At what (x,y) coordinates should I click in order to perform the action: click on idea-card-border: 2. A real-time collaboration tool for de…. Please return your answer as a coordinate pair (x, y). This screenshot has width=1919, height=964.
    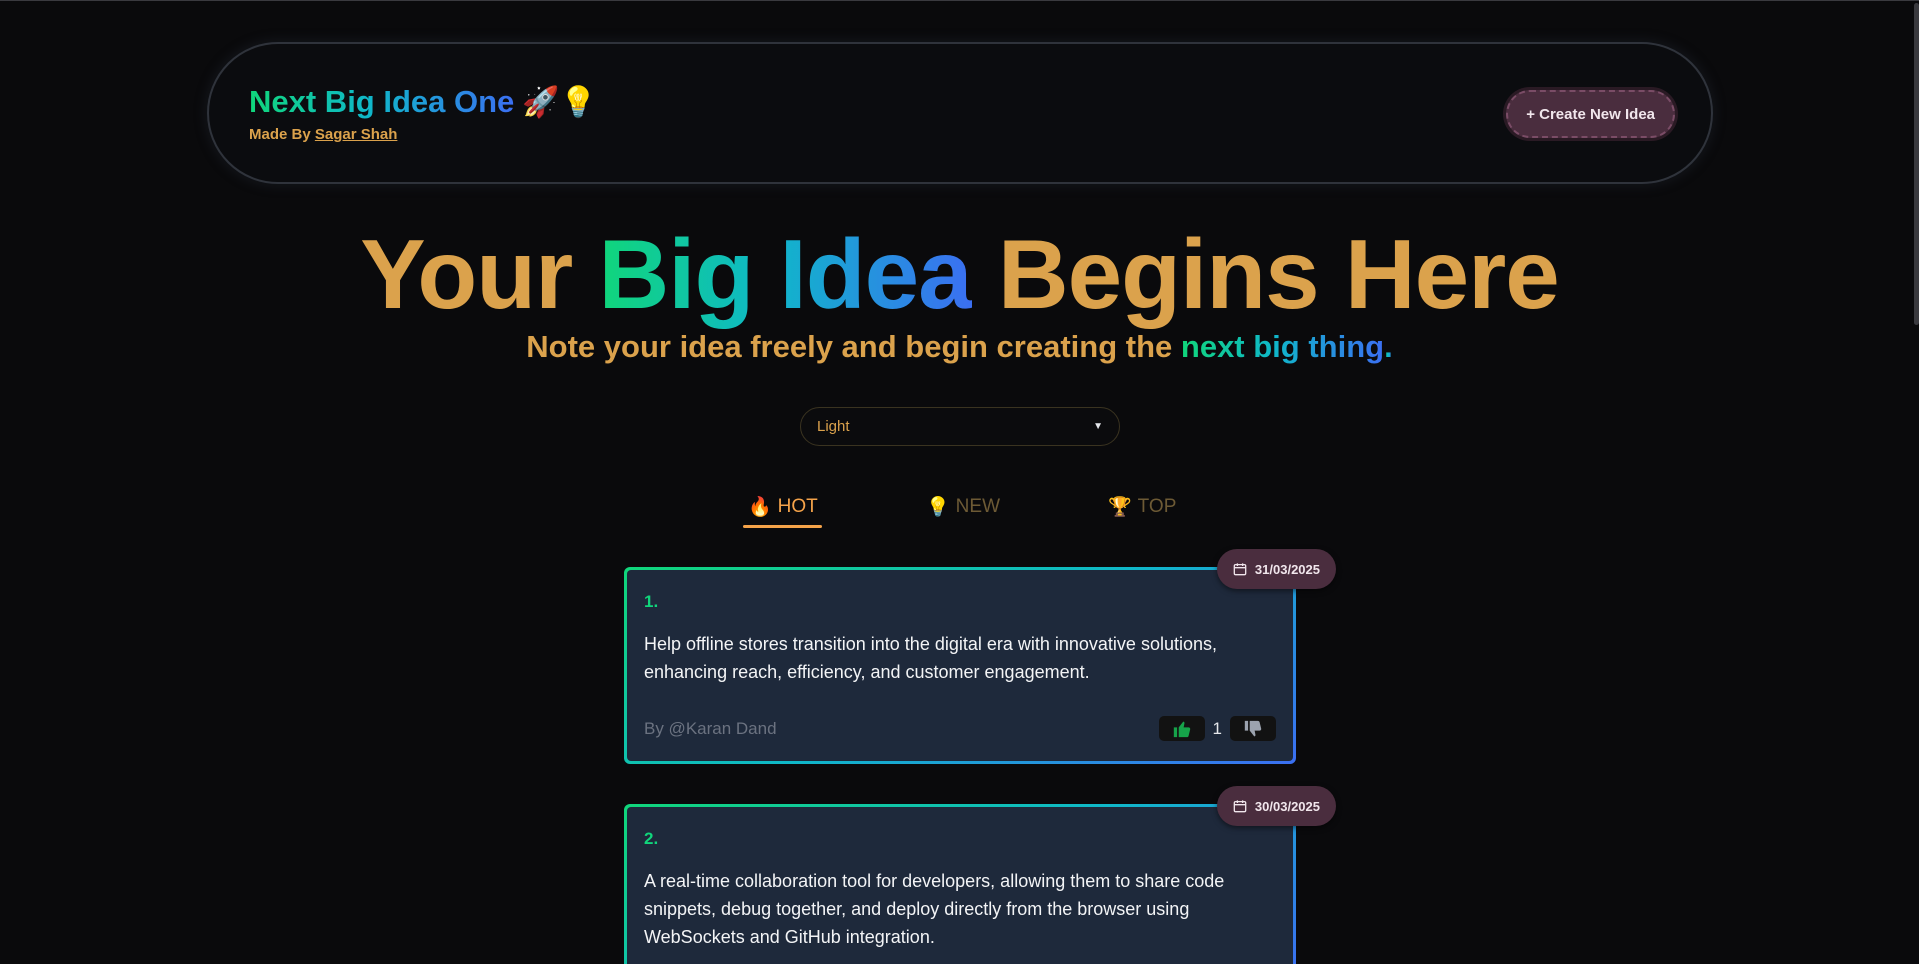
    Looking at the image, I should click on (960, 884).